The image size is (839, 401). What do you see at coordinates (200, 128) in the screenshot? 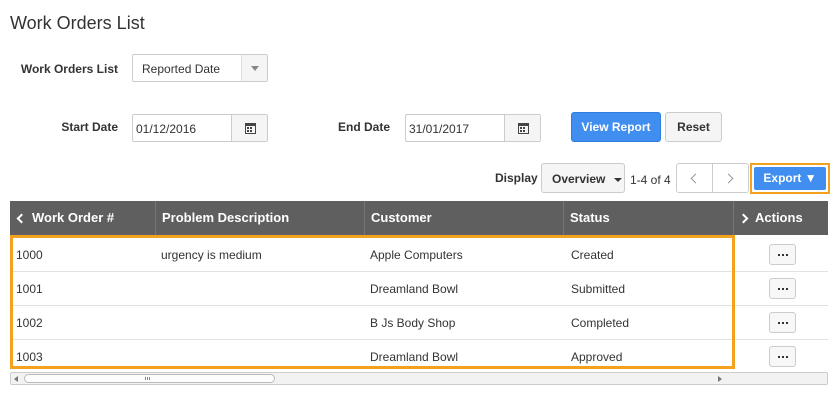
I see `start-date-field: 01/12/2016` at bounding box center [200, 128].